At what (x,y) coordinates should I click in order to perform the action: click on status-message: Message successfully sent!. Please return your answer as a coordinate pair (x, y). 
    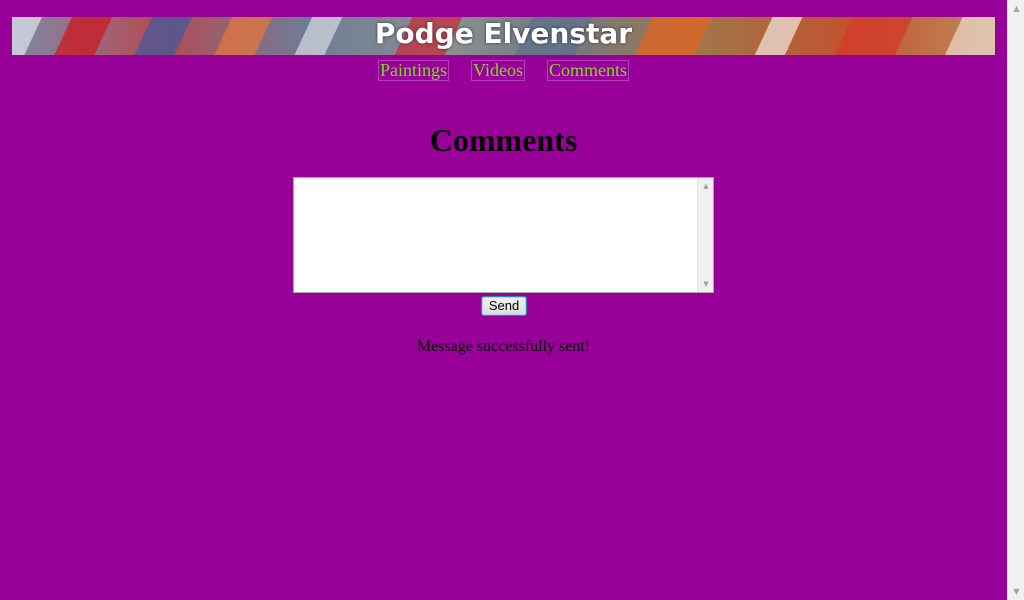
    Looking at the image, I should click on (503, 346).